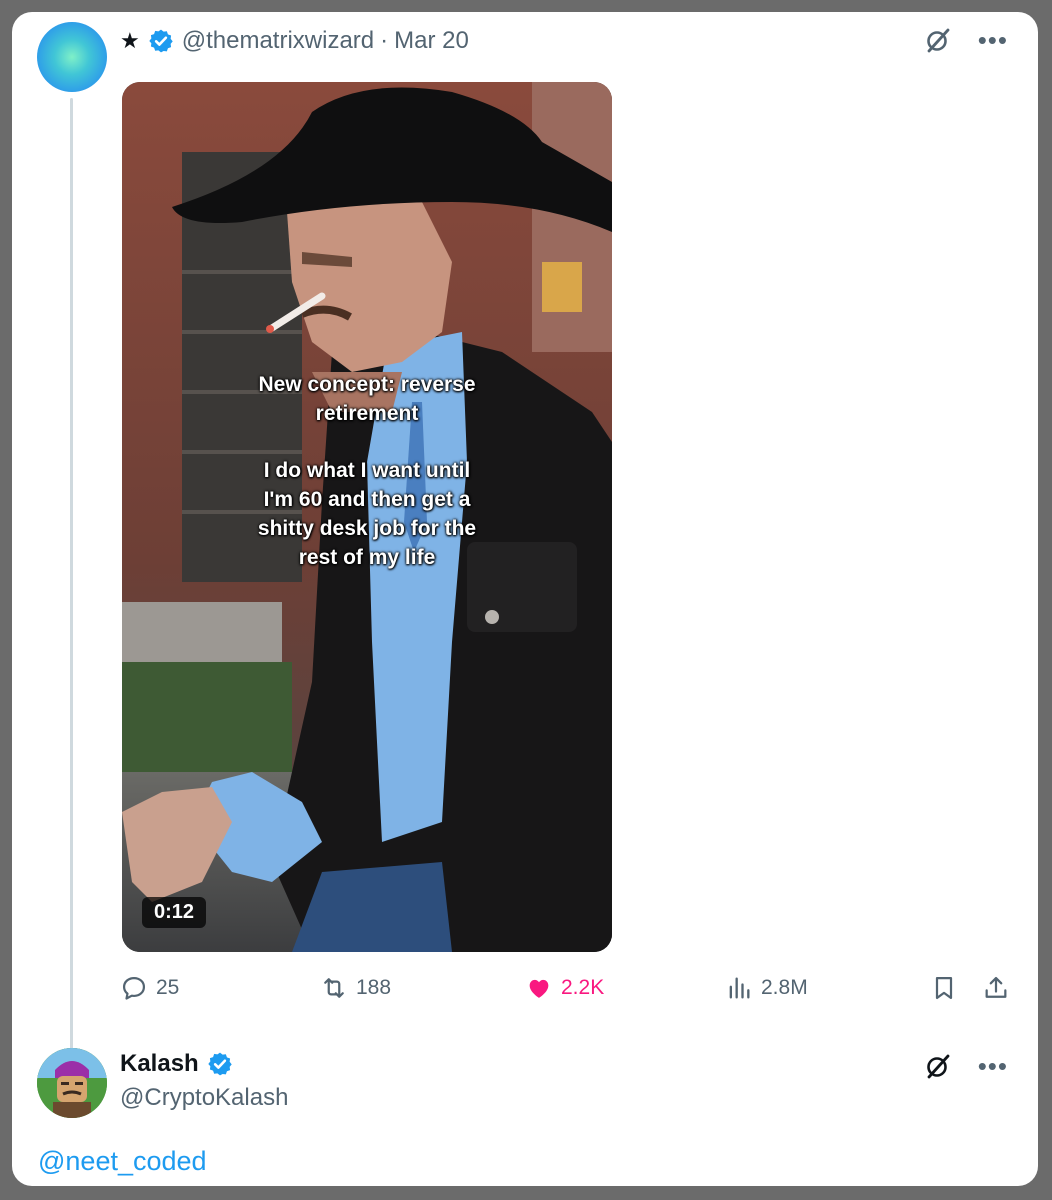  What do you see at coordinates (583, 987) in the screenshot?
I see `like-count: 2.2K` at bounding box center [583, 987].